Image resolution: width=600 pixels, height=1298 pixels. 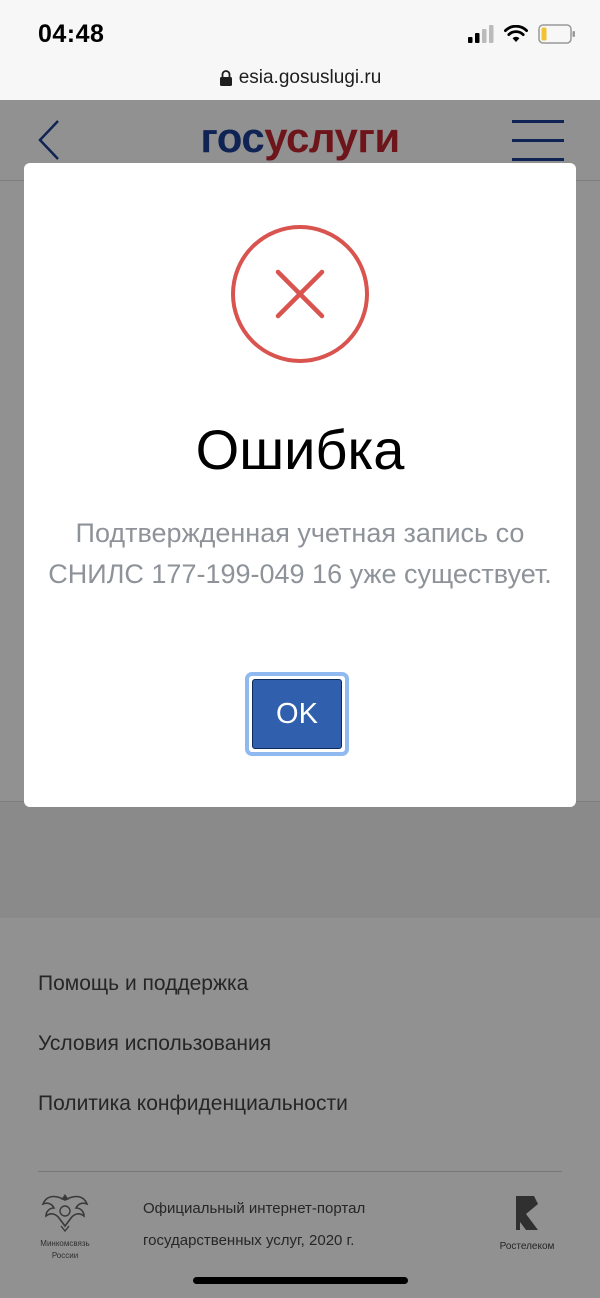 I want to click on ok-button-label: OK, so click(x=297, y=714).